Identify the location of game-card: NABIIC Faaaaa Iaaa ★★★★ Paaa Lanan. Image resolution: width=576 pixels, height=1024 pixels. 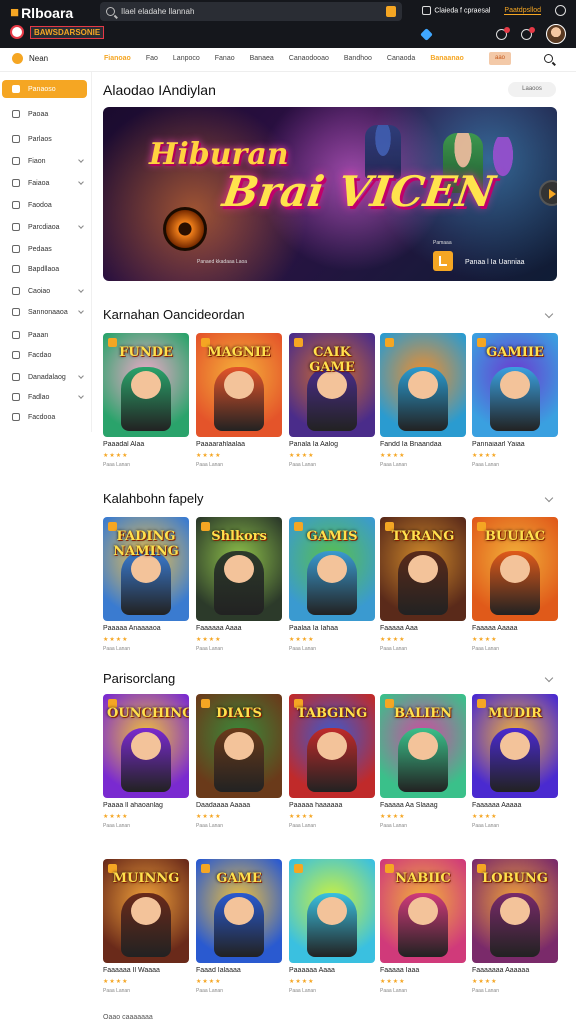
(423, 926).